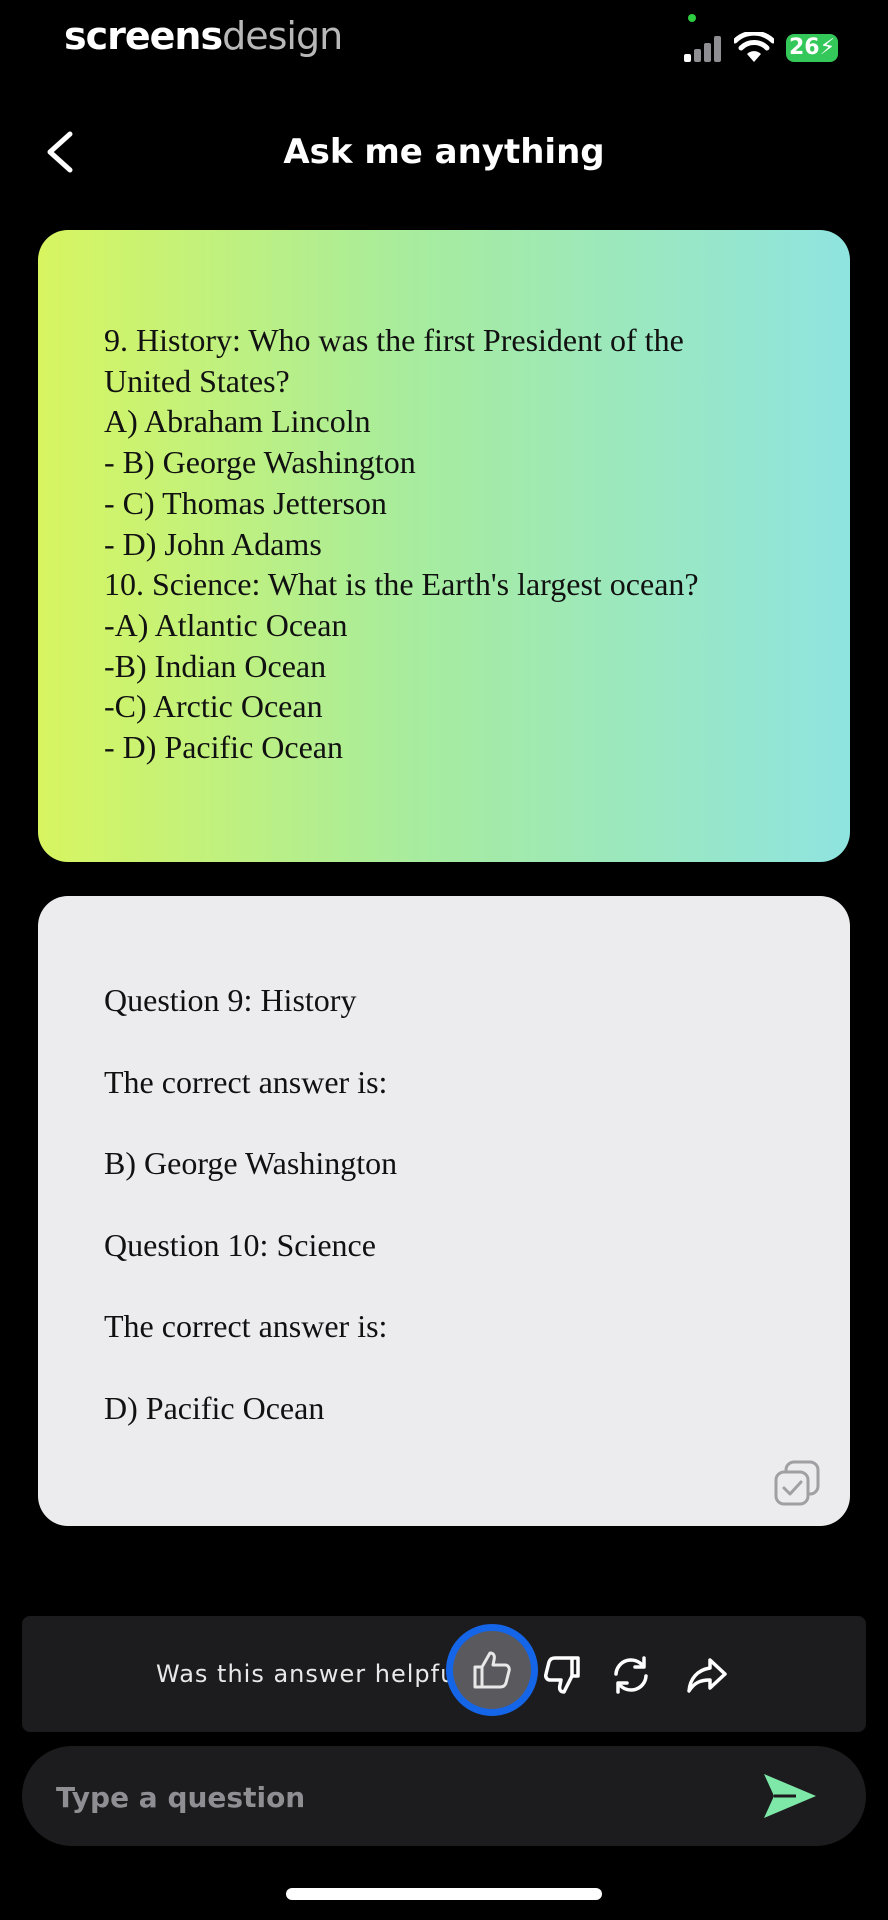 This screenshot has height=1920, width=888. What do you see at coordinates (790, 1796) in the screenshot?
I see `send-icon` at bounding box center [790, 1796].